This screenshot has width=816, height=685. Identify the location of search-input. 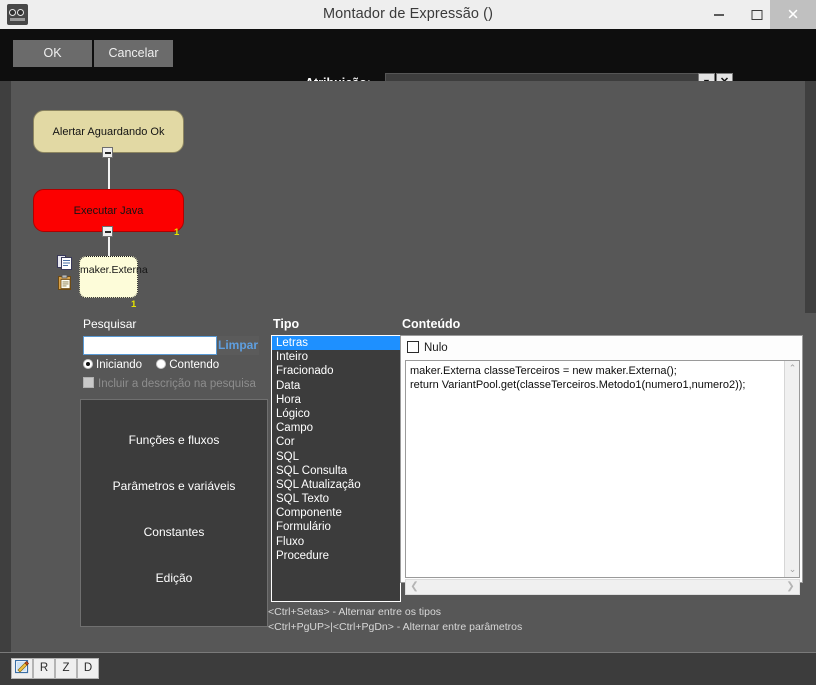
(150, 345).